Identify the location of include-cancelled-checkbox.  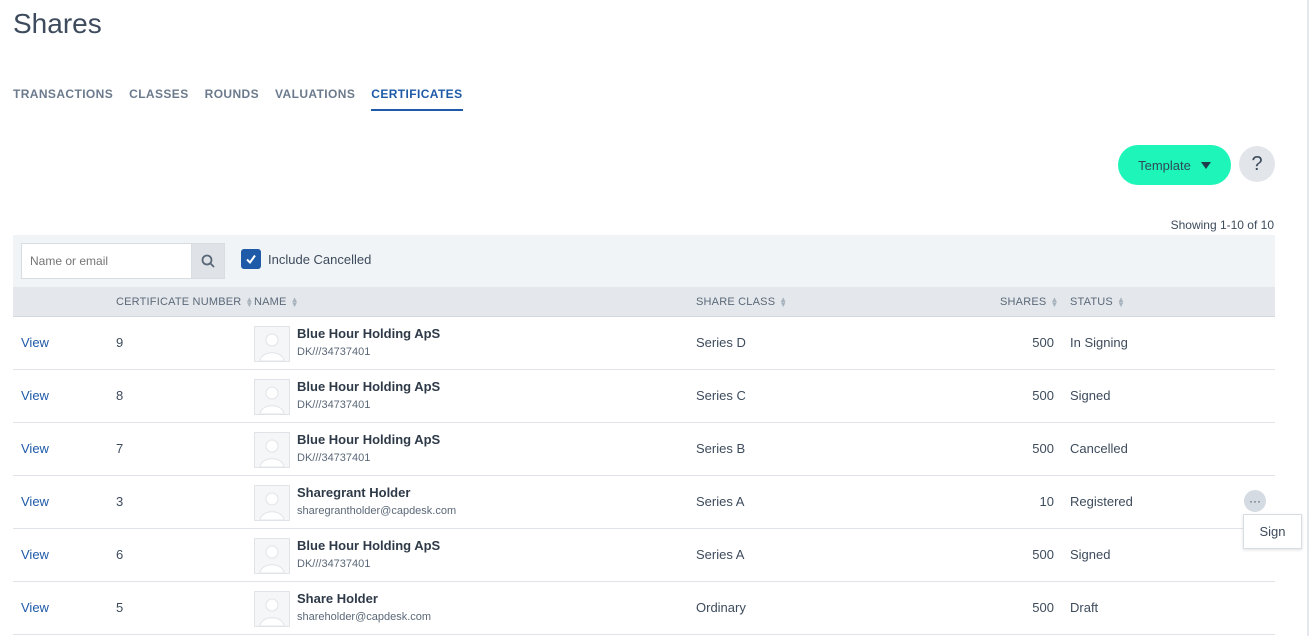
(251, 259).